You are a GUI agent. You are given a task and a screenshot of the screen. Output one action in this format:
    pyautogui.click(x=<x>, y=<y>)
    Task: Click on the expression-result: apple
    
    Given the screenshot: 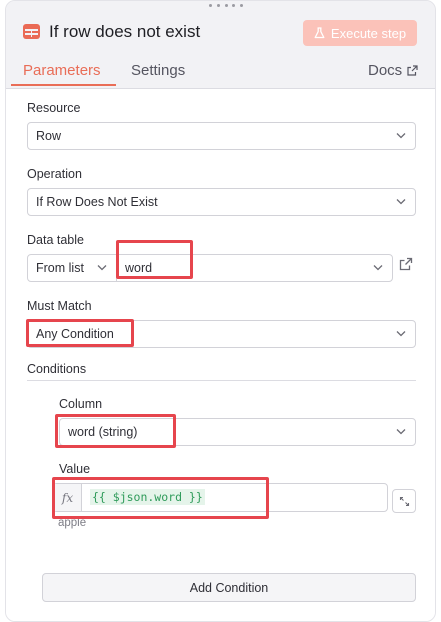 What is the action you would take?
    pyautogui.click(x=72, y=523)
    